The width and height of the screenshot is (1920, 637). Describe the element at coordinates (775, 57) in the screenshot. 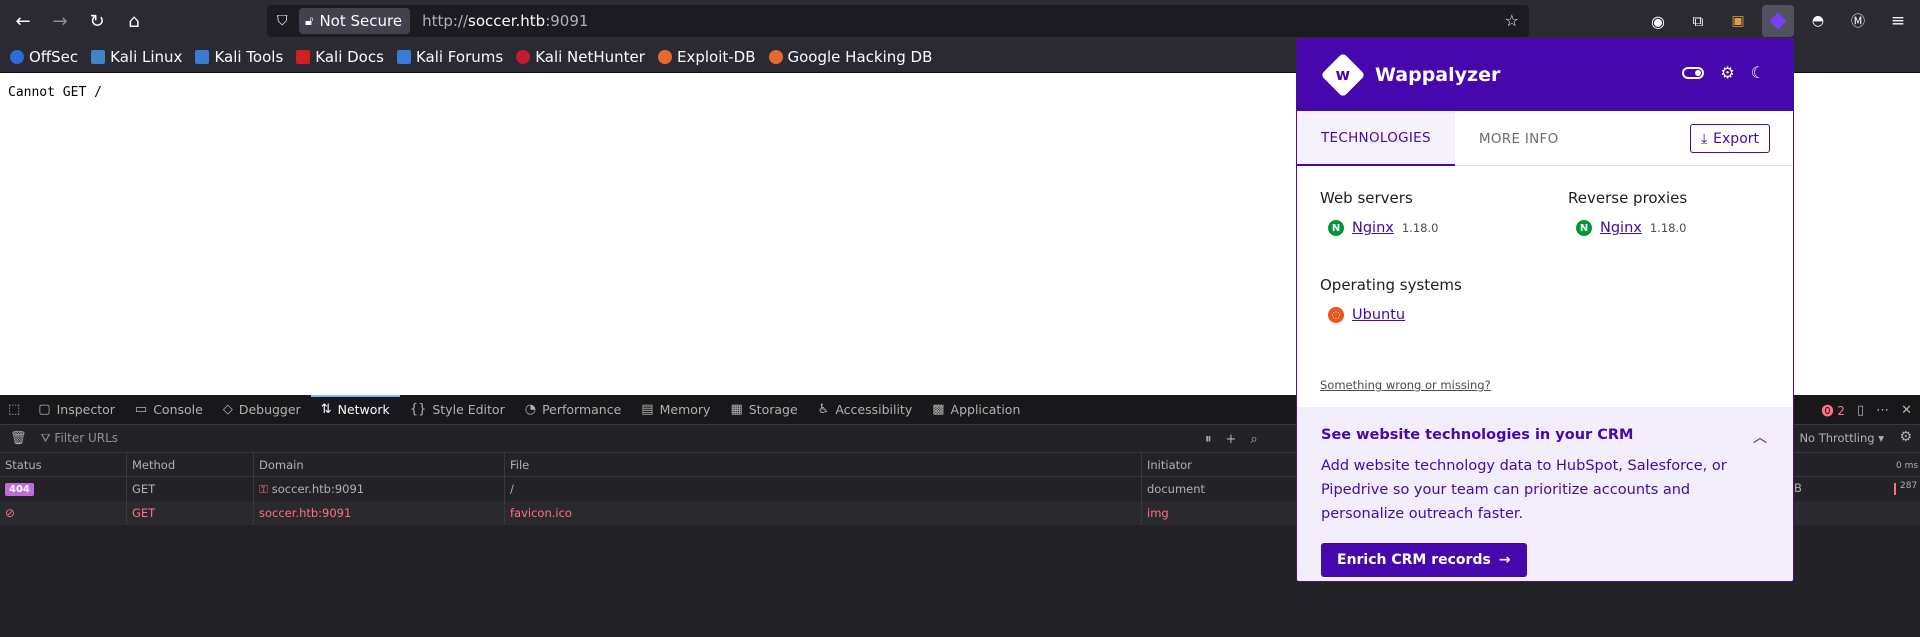

I see `ghdb-icon` at that location.